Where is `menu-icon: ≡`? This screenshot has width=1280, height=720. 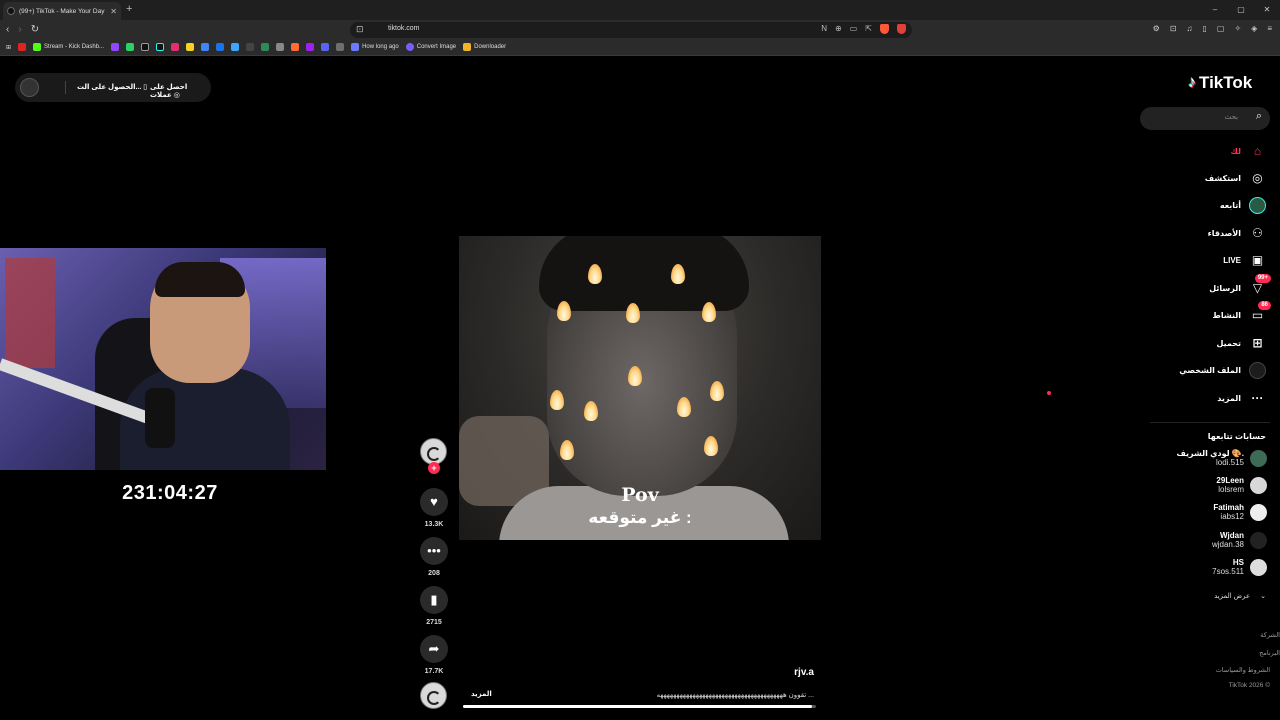 menu-icon: ≡ is located at coordinates (1269, 28).